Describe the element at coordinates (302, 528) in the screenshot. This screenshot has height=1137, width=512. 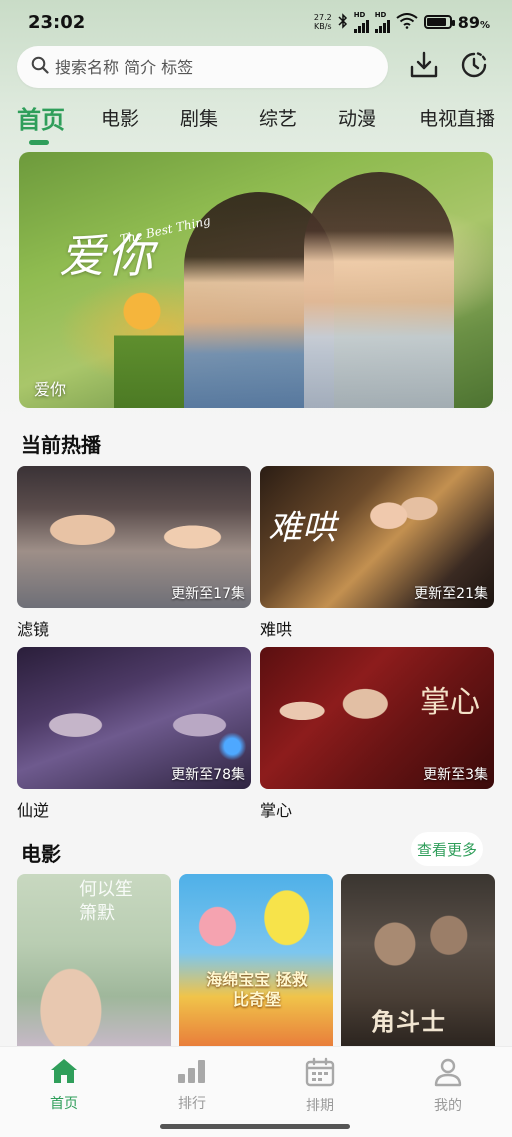
I see `poster-title-text: 难哄` at that location.